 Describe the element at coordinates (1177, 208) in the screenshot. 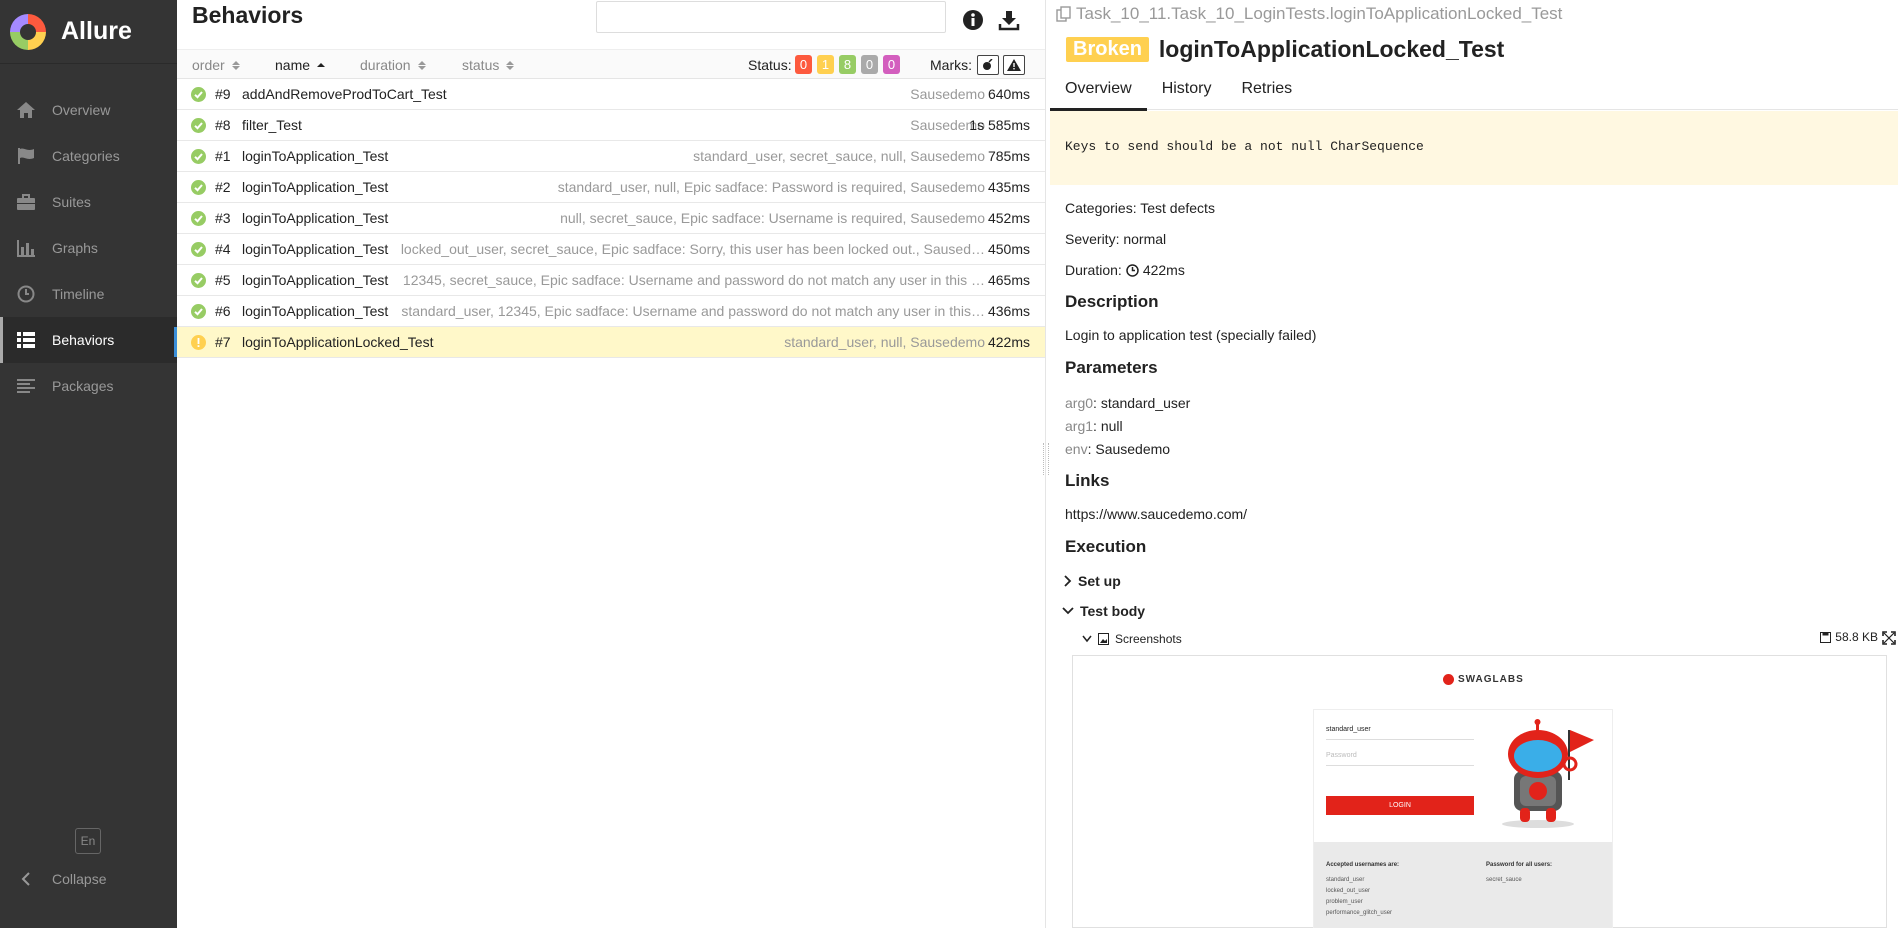

I see `categories-value: Test defects` at that location.